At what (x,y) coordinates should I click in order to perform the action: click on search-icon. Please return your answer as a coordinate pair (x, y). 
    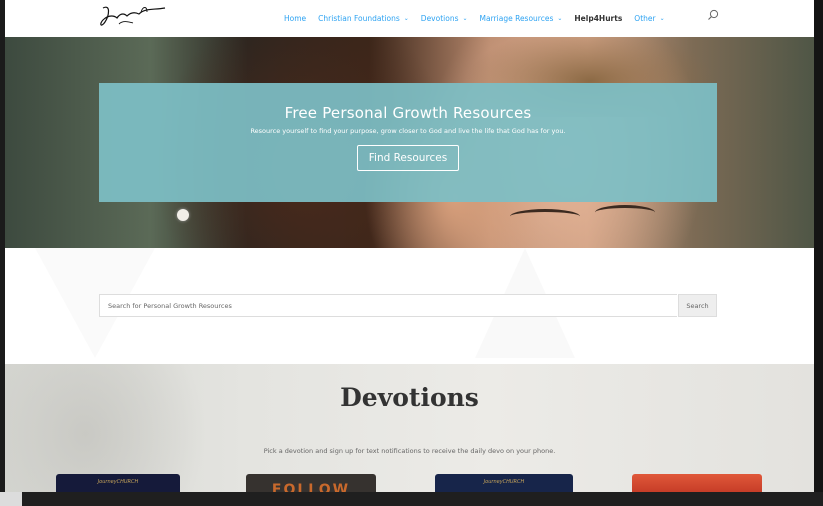
    Looking at the image, I should click on (713, 15).